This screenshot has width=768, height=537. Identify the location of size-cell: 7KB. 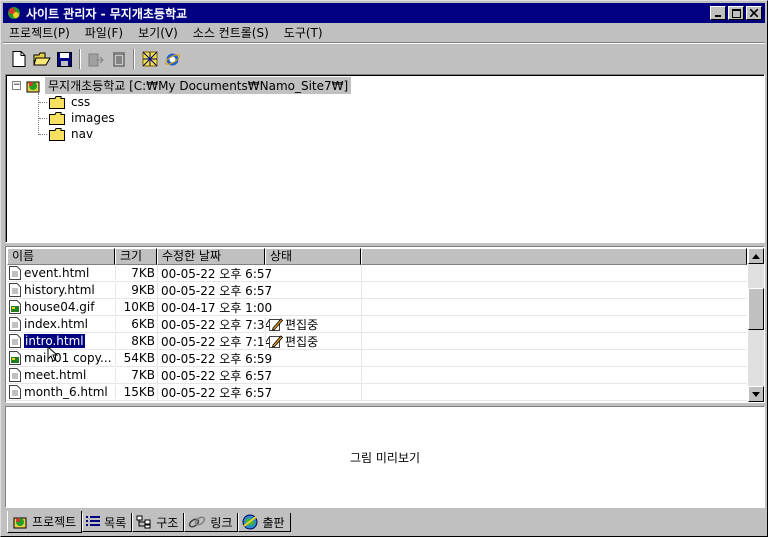
(136, 273).